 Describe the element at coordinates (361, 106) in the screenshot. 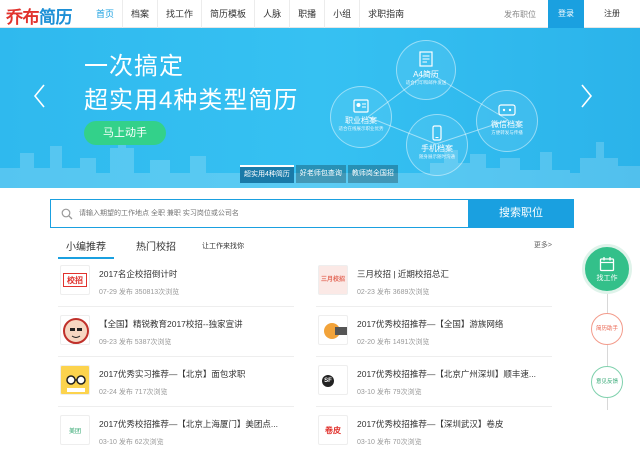

I see `profile-card-icon` at that location.